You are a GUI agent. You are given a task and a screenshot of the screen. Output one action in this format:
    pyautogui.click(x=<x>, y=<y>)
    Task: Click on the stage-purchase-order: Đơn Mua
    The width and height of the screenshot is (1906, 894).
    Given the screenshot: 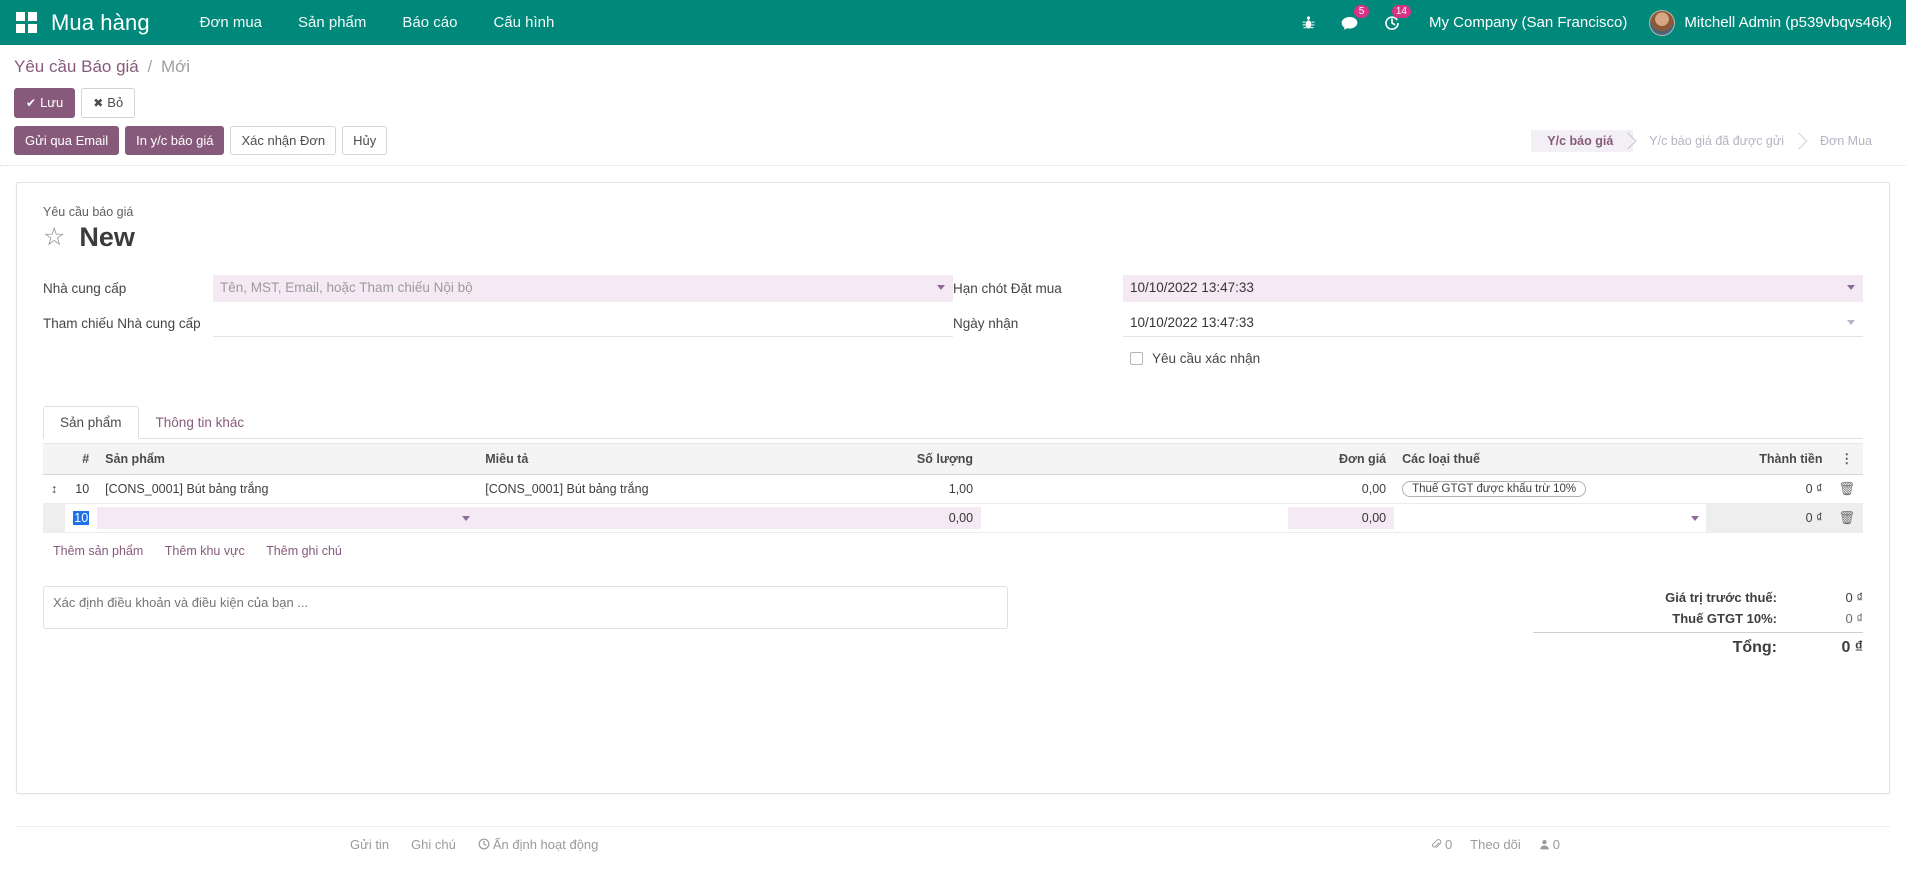 What is the action you would take?
    pyautogui.click(x=1848, y=141)
    